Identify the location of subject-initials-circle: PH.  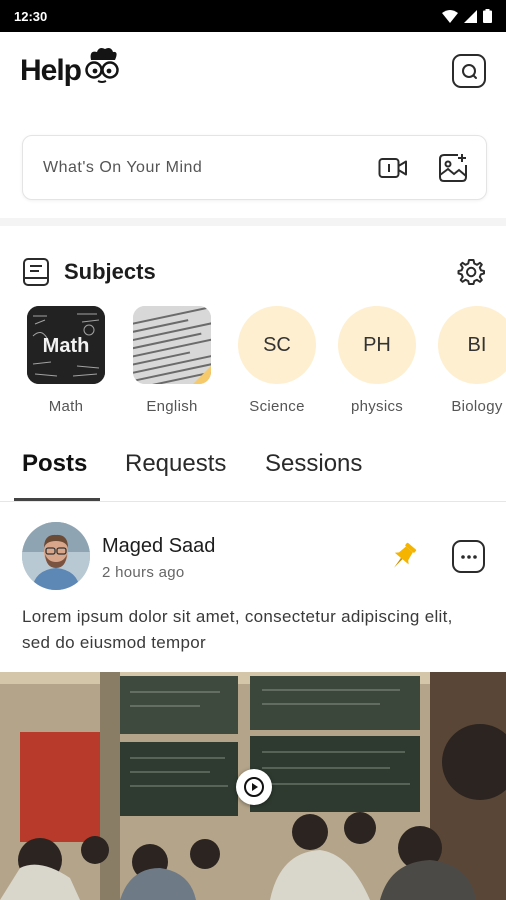
(377, 345).